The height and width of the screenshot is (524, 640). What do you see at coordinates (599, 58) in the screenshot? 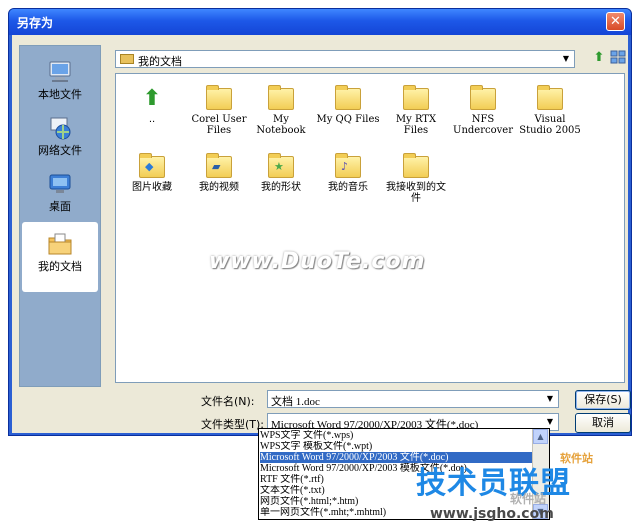
I see `up-one-level-icon: ⬆` at bounding box center [599, 58].